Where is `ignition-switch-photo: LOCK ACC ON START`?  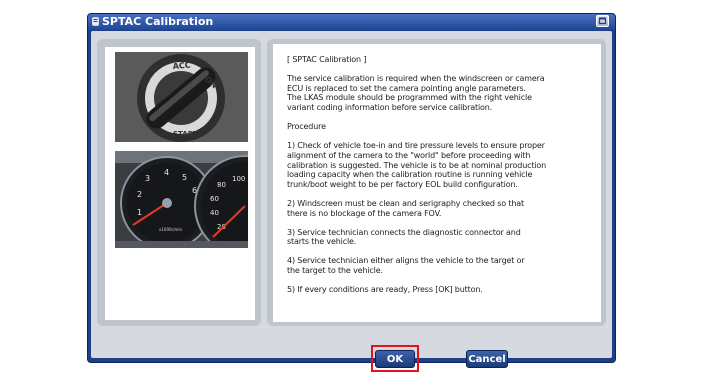 ignition-switch-photo: LOCK ACC ON START is located at coordinates (181, 97).